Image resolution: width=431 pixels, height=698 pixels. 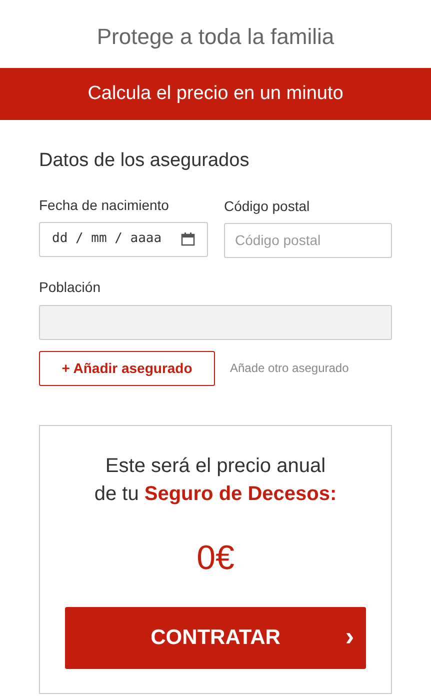 I want to click on date-field: dd / mm / aaaa, so click(x=123, y=239).